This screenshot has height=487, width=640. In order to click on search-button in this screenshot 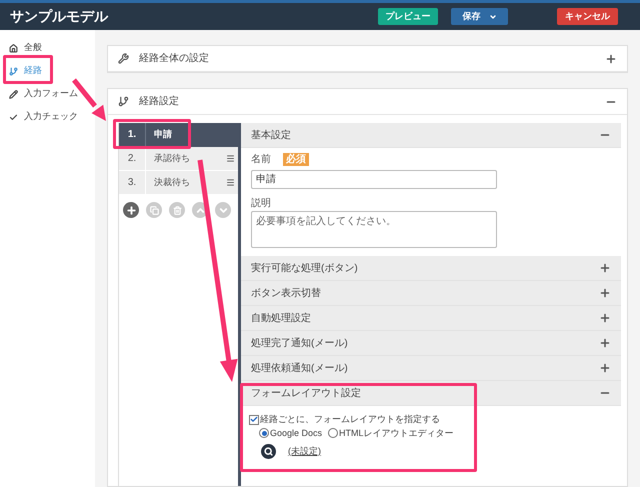, I will do `click(268, 451)`.